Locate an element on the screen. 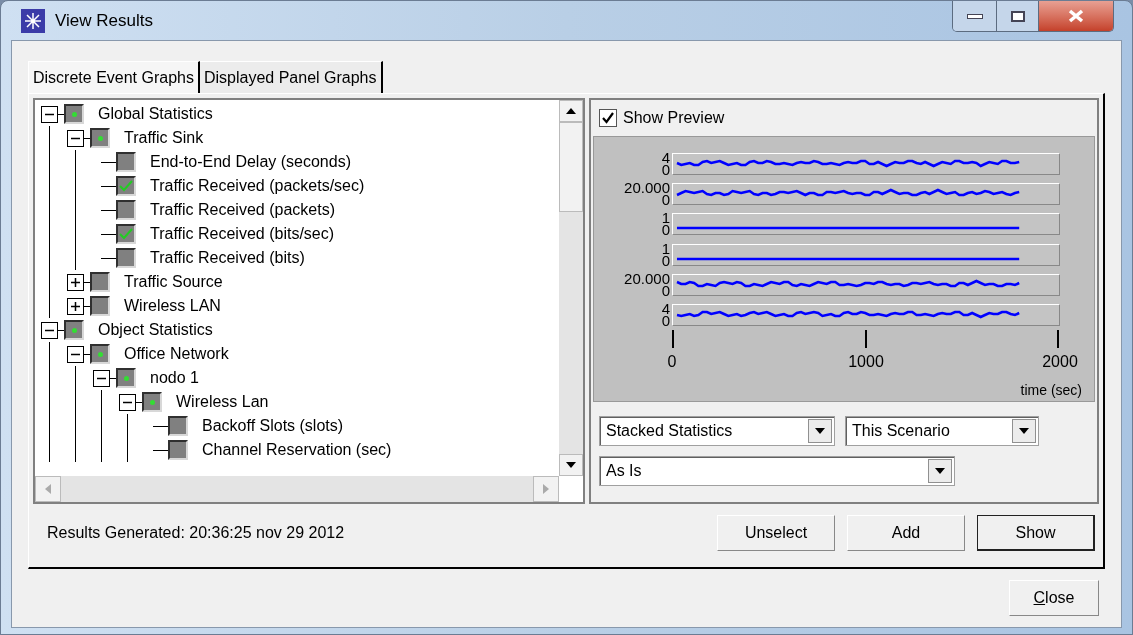 Image resolution: width=1133 pixels, height=635 pixels. tree-item: Traffic Received (bits/sec) is located at coordinates (242, 234).